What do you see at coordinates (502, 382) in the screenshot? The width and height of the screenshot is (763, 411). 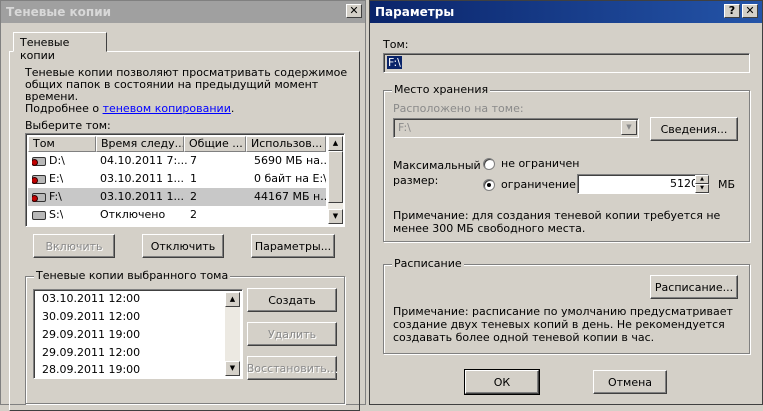 I see `ok-button: ОК` at bounding box center [502, 382].